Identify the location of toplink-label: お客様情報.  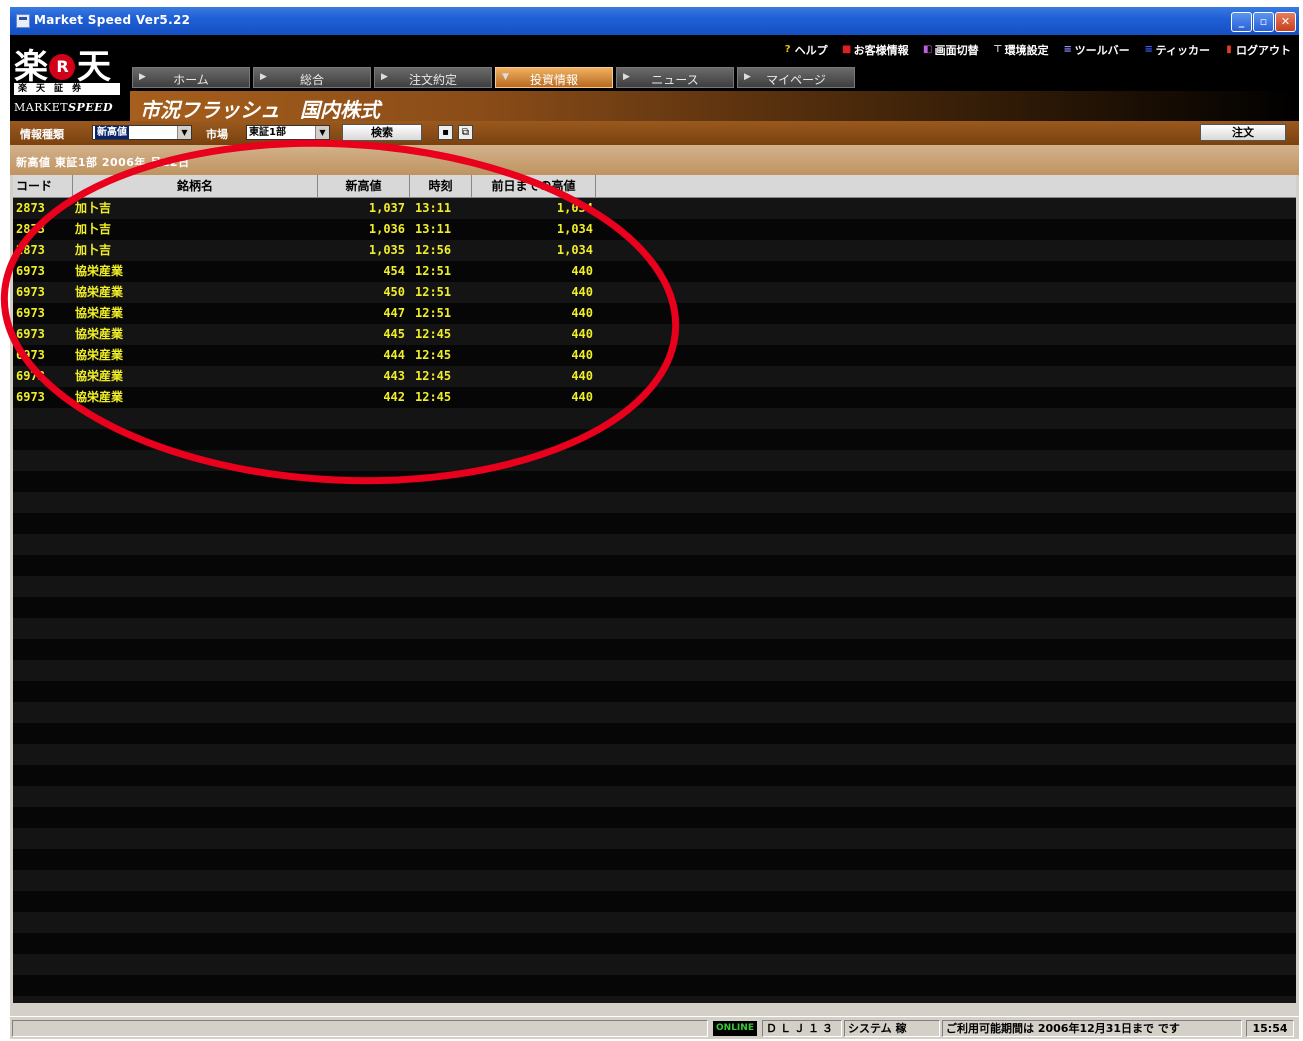
(881, 50).